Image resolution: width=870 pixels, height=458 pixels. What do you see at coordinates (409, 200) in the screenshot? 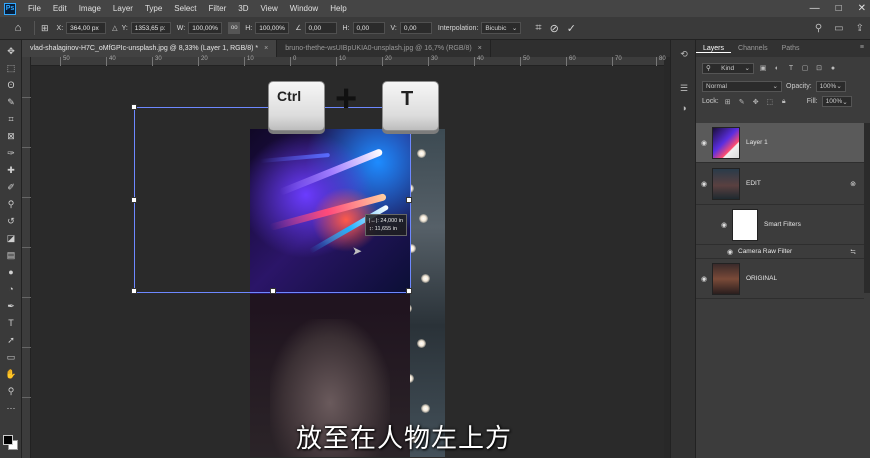
I see `transform-handle-right` at bounding box center [409, 200].